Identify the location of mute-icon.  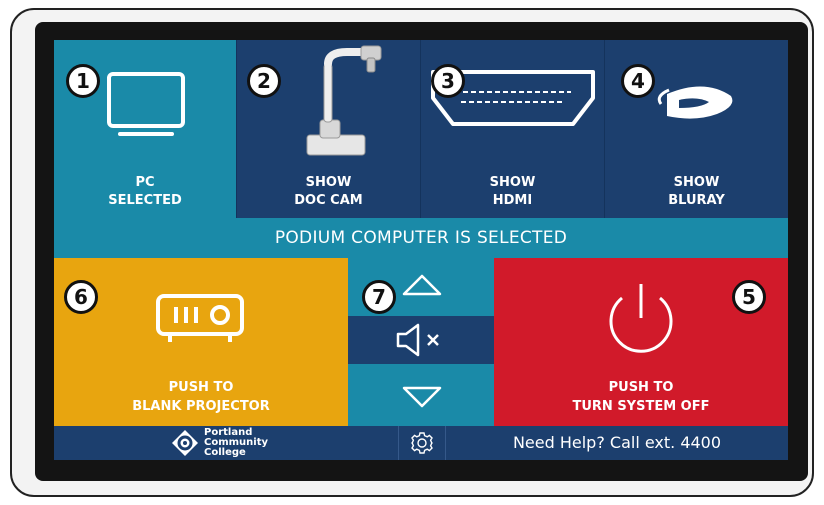
(417, 340).